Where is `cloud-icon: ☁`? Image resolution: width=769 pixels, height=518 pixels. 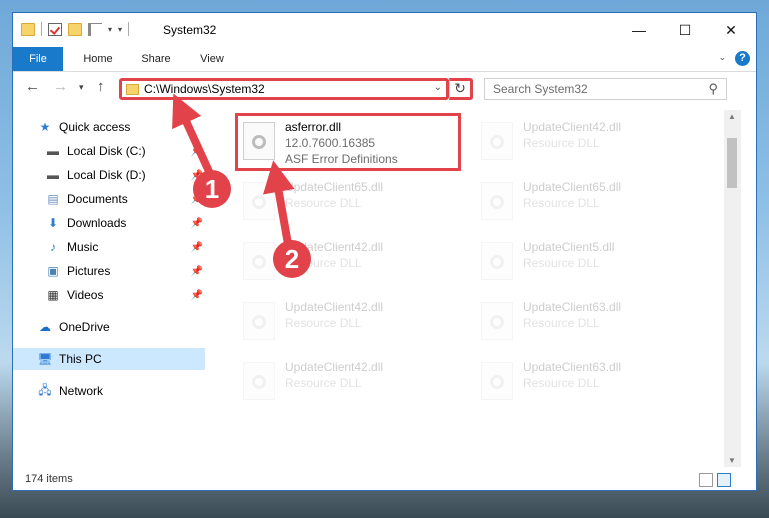
cloud-icon: ☁ is located at coordinates (45, 327).